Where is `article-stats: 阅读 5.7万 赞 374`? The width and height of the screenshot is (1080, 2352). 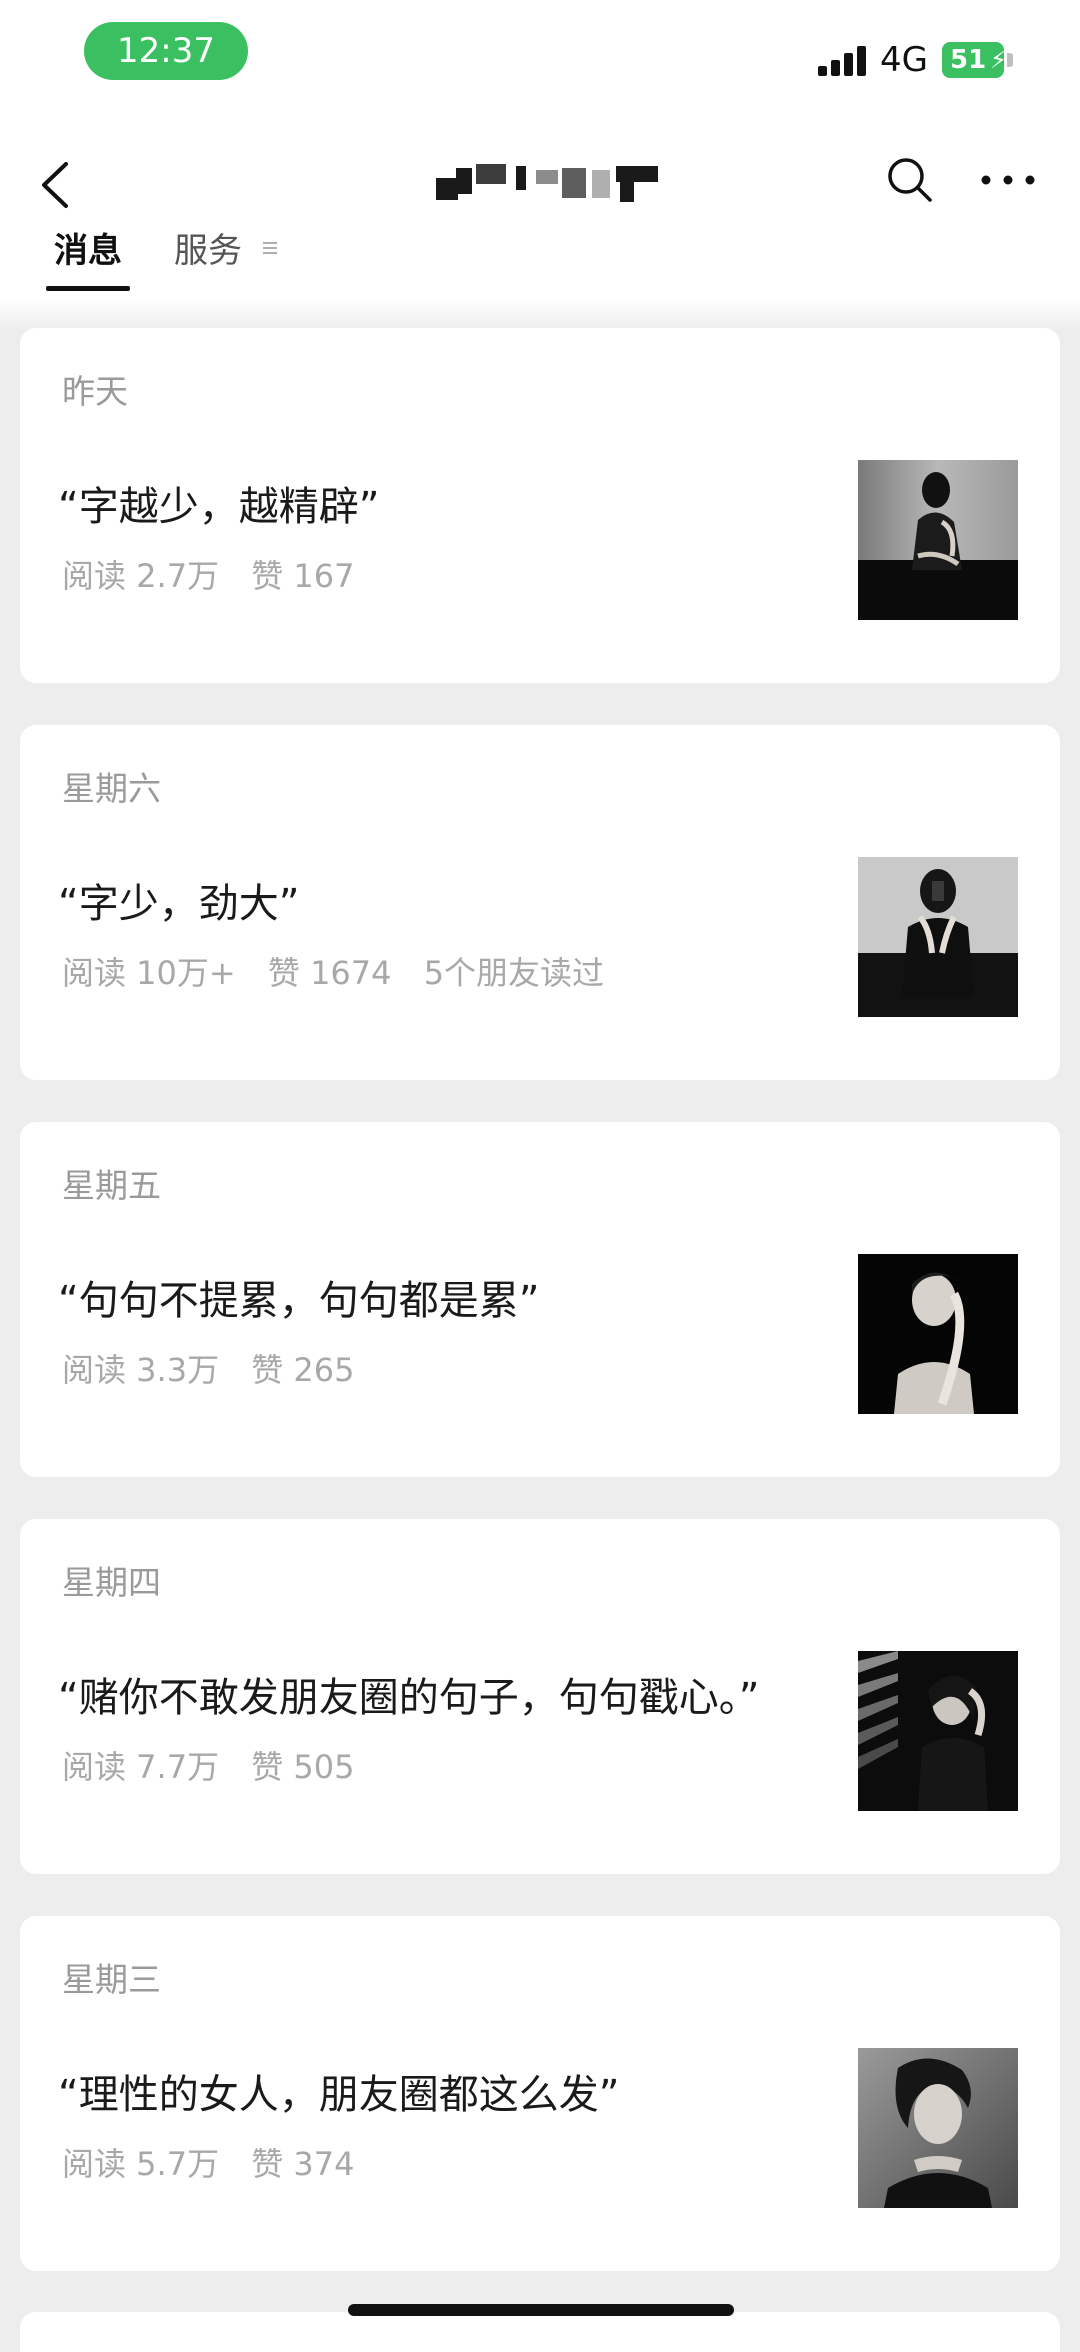
article-stats: 阅读 5.7万 赞 374 is located at coordinates (219, 2164).